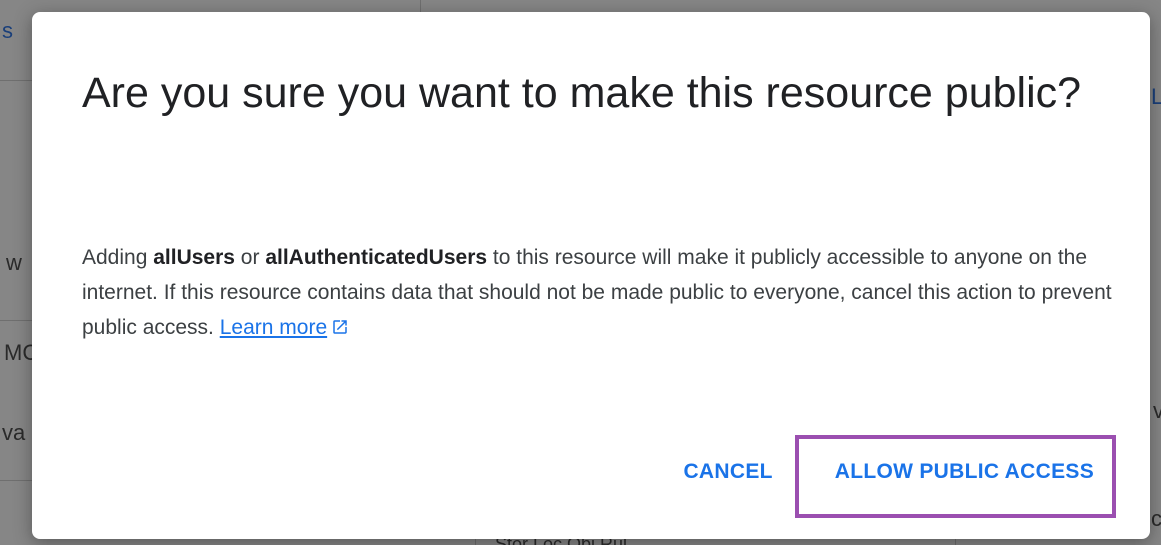  What do you see at coordinates (1157, 410) in the screenshot?
I see `background-text: v` at bounding box center [1157, 410].